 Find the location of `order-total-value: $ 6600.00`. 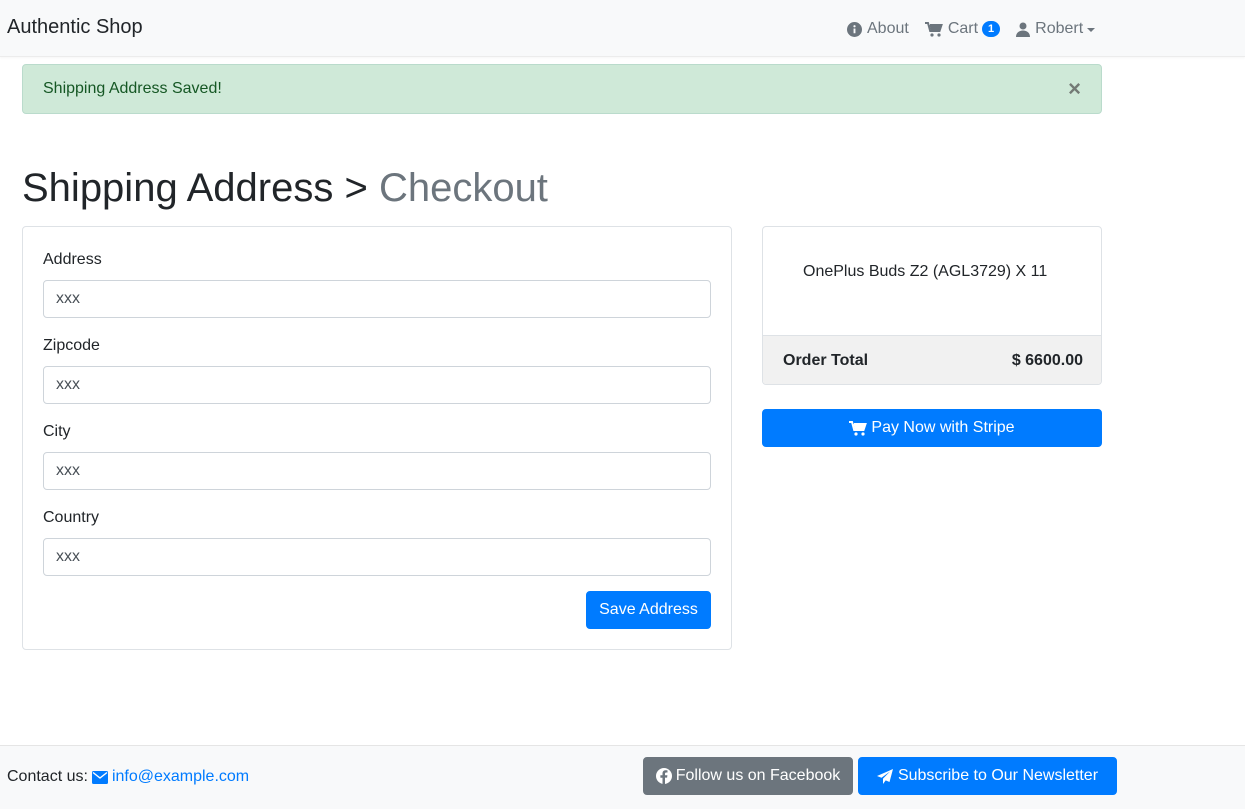

order-total-value: $ 6600.00 is located at coordinates (1047, 360).